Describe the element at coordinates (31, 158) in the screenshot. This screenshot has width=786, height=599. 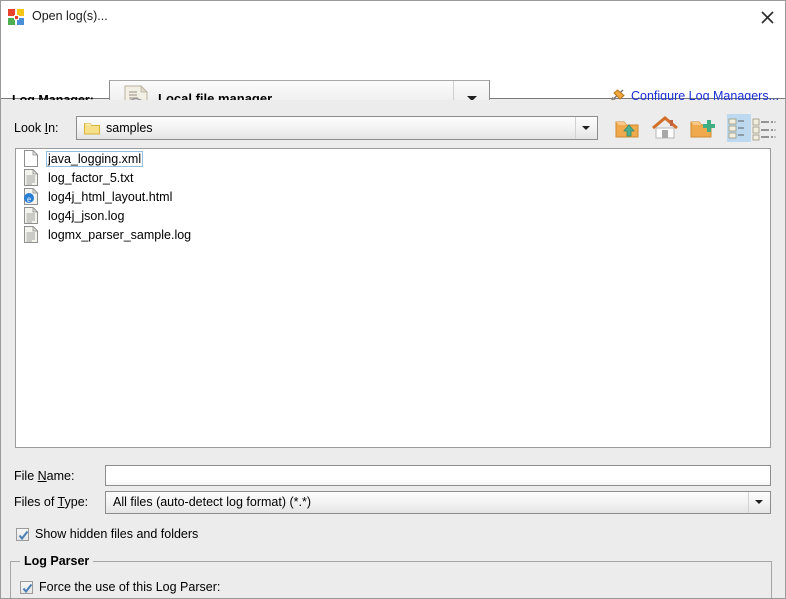
I see `xml-file-icon` at that location.